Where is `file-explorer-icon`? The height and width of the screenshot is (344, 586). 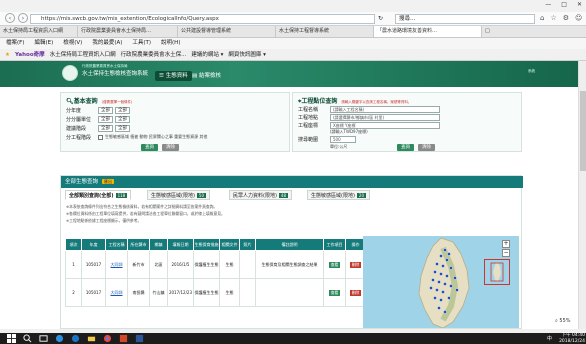
file-explorer-icon is located at coordinates (91, 338).